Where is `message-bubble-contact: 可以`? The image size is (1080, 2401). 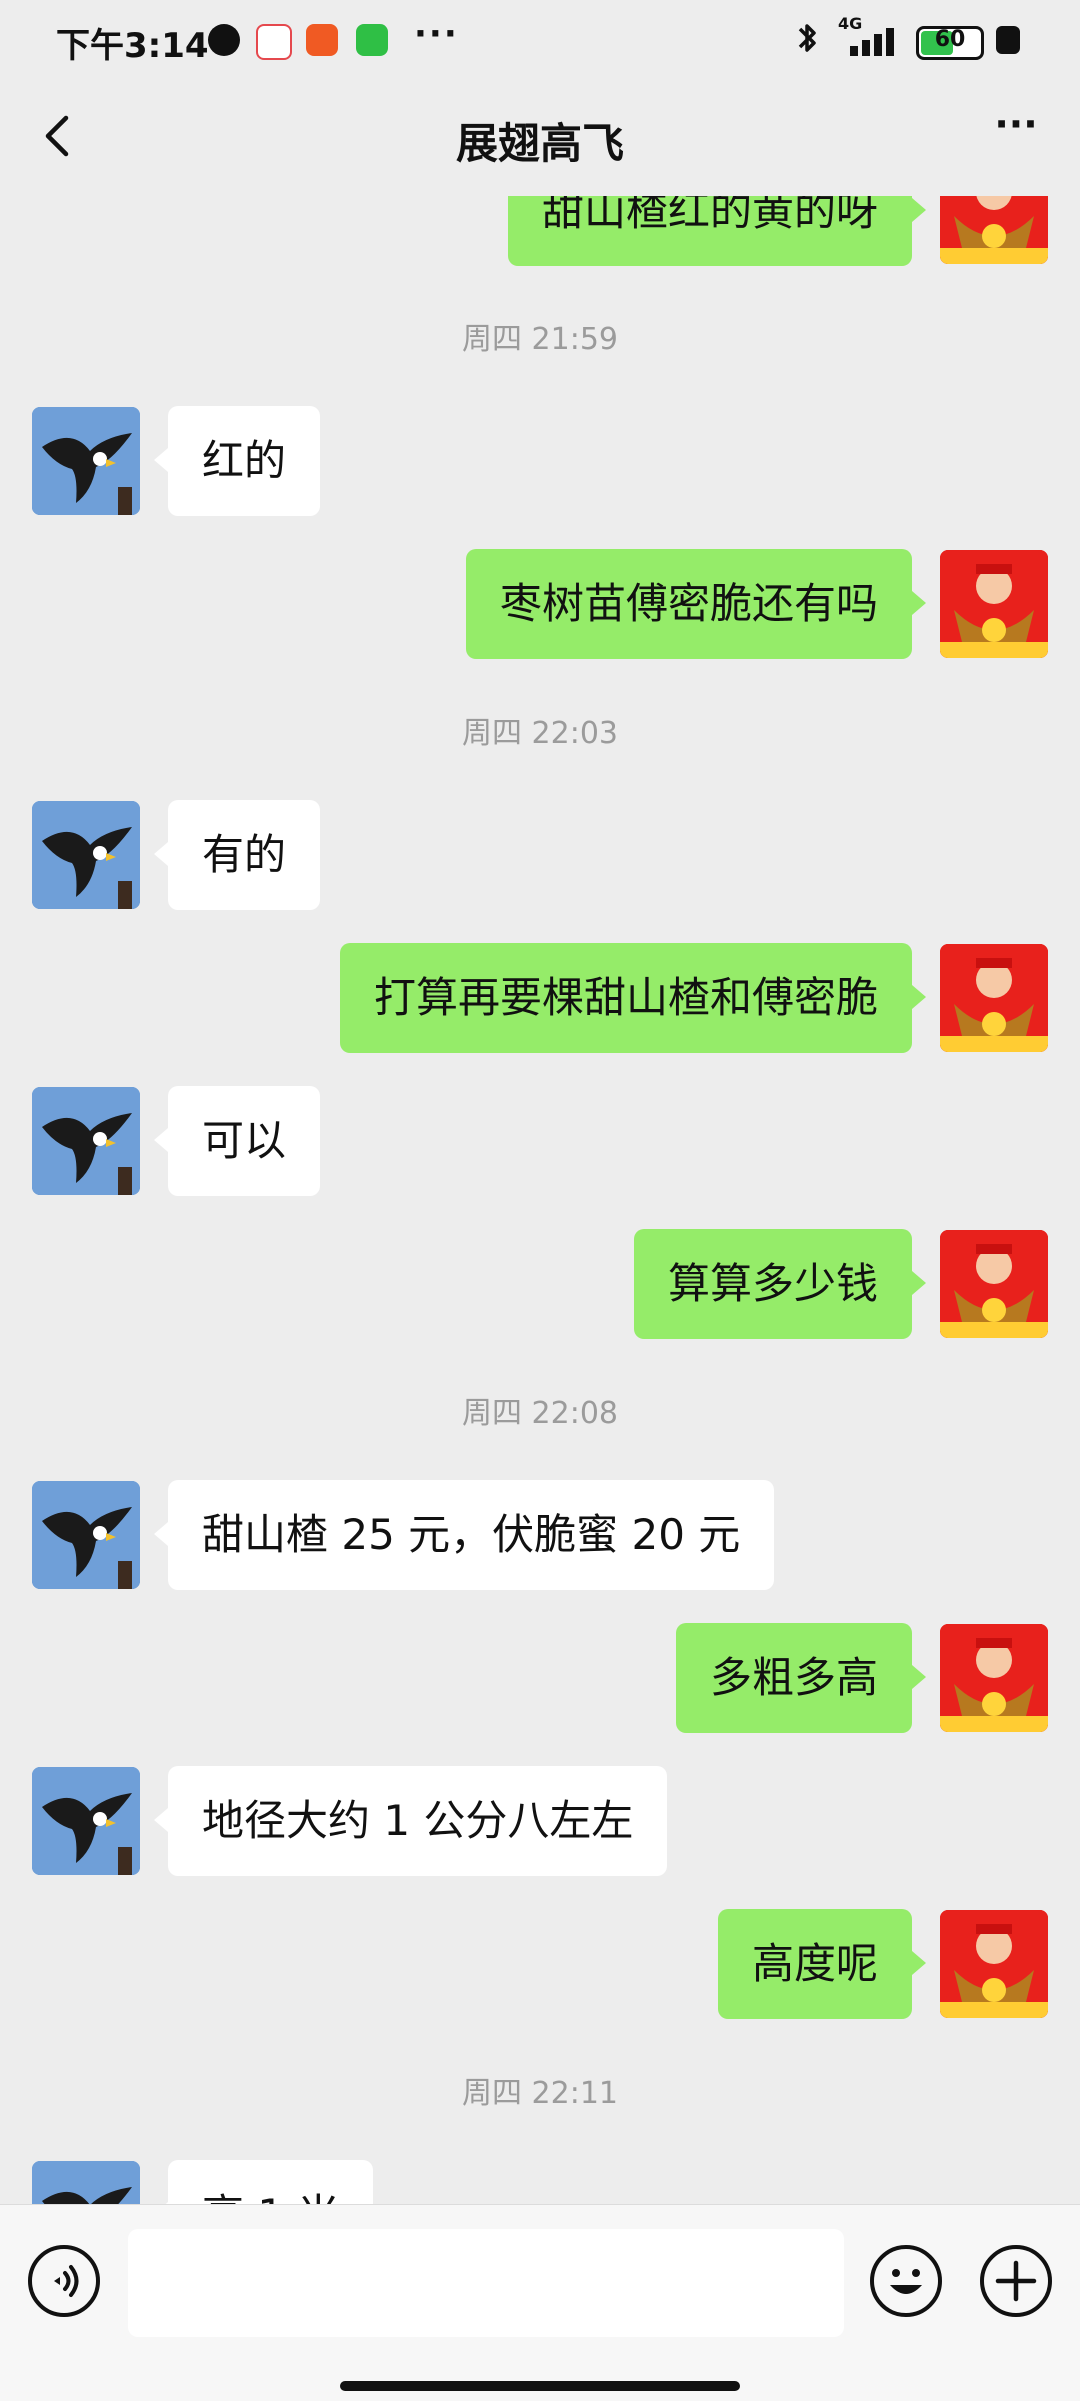
message-bubble-contact: 可以 is located at coordinates (237, 1141).